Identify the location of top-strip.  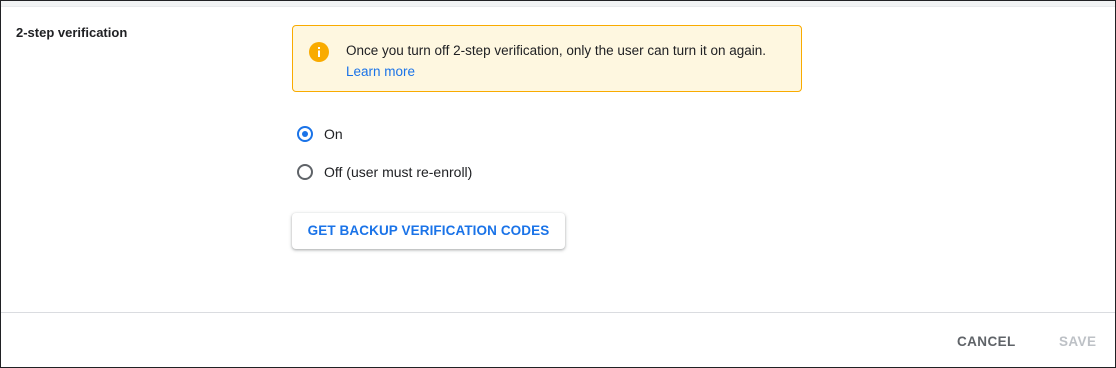
(558, 4).